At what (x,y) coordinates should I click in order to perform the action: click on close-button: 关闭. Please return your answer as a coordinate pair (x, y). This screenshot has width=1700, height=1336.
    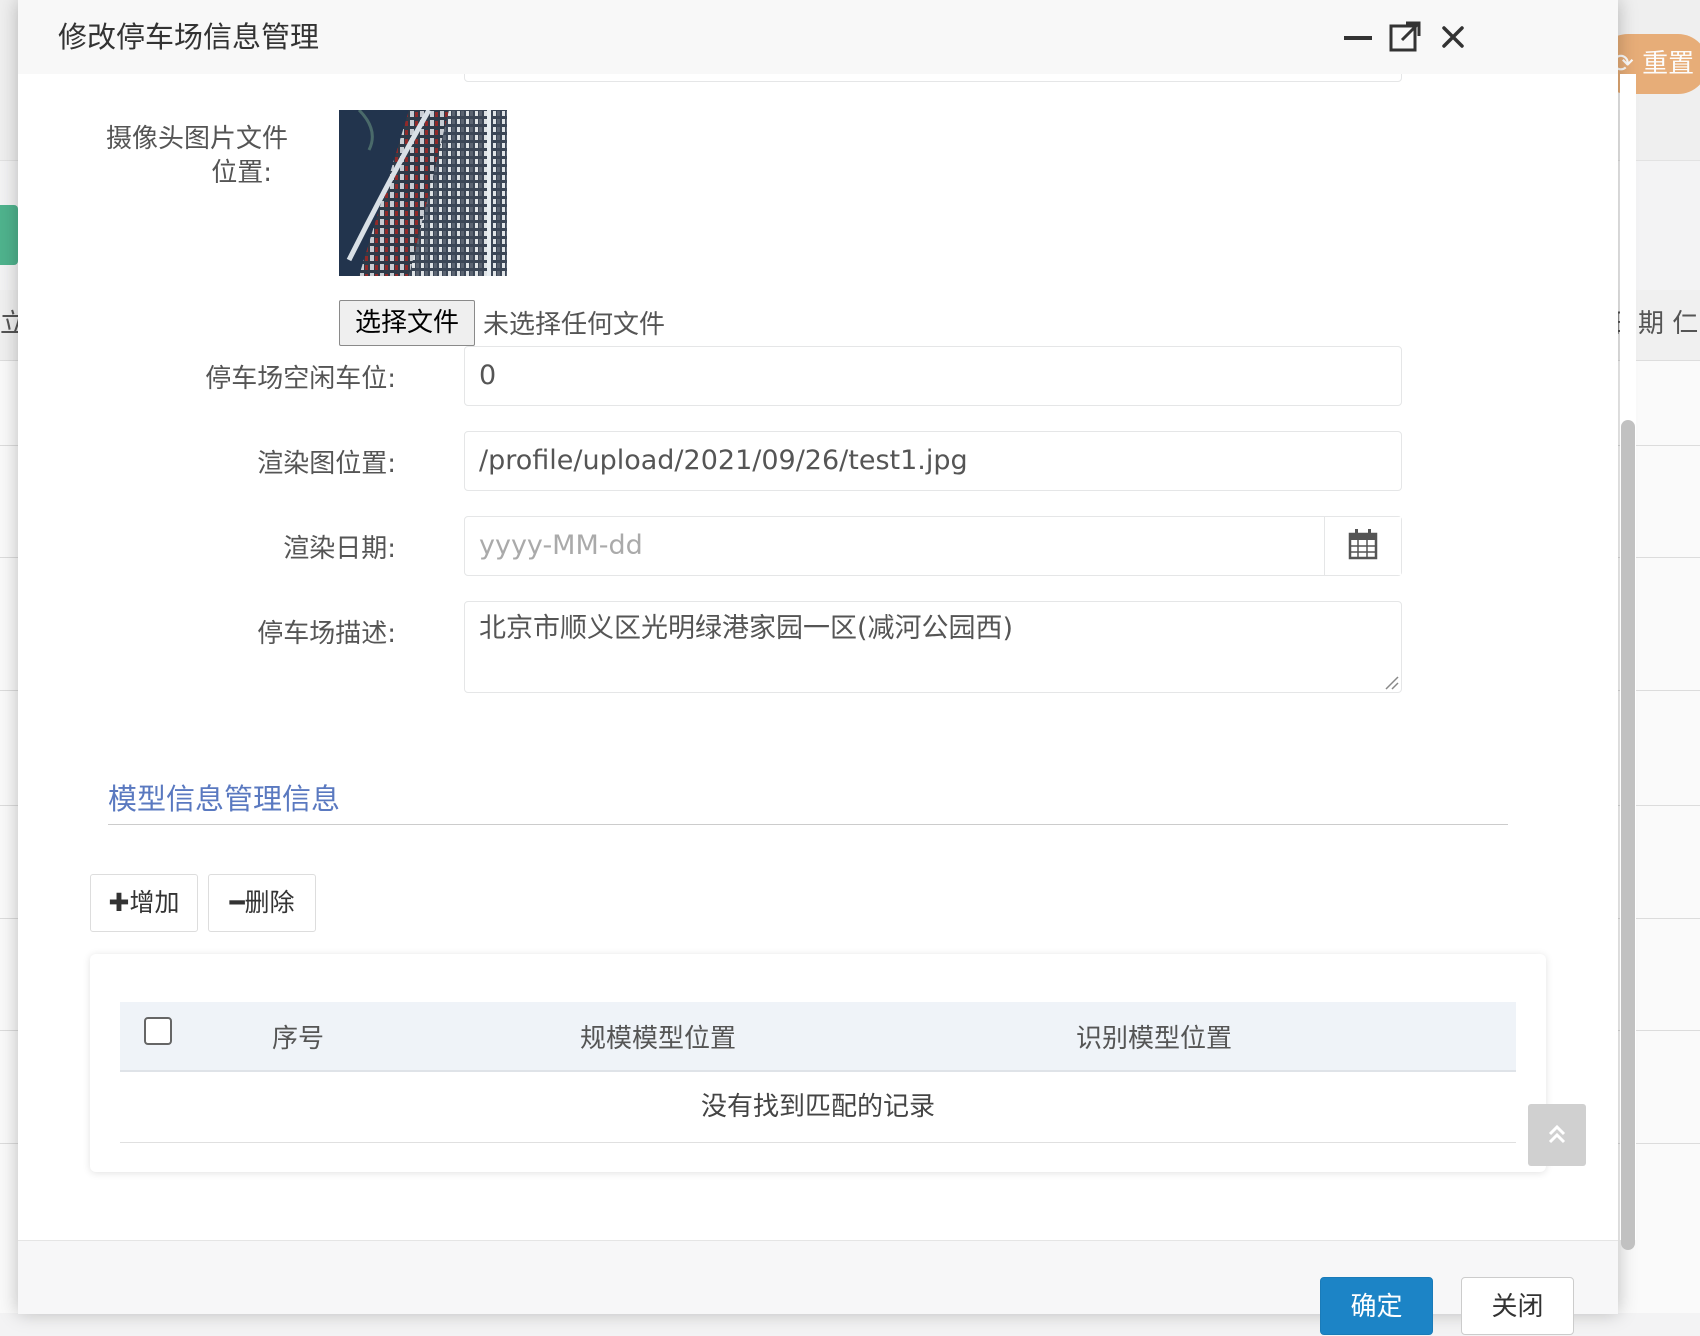
    Looking at the image, I should click on (1517, 1306).